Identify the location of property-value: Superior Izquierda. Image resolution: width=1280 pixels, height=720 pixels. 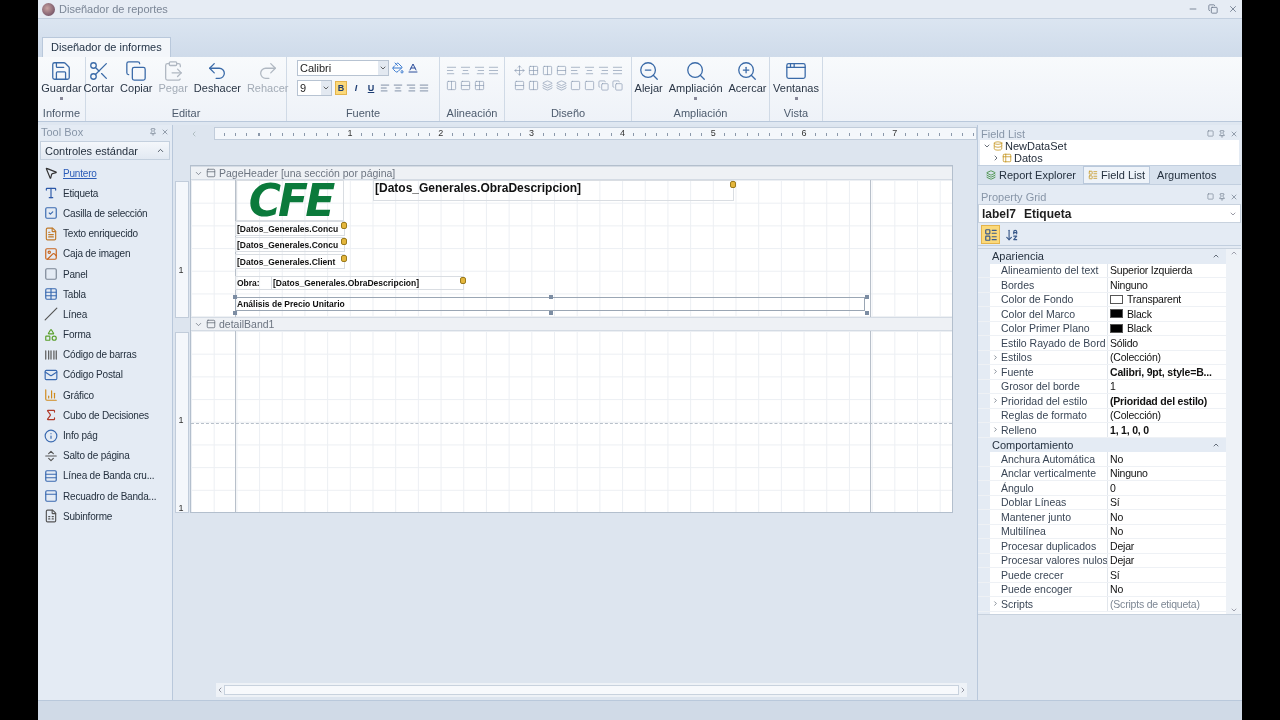
(1167, 270).